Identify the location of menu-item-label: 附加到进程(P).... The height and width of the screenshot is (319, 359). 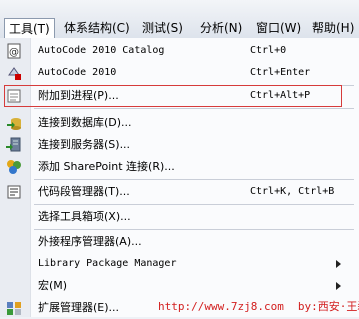
(78, 95).